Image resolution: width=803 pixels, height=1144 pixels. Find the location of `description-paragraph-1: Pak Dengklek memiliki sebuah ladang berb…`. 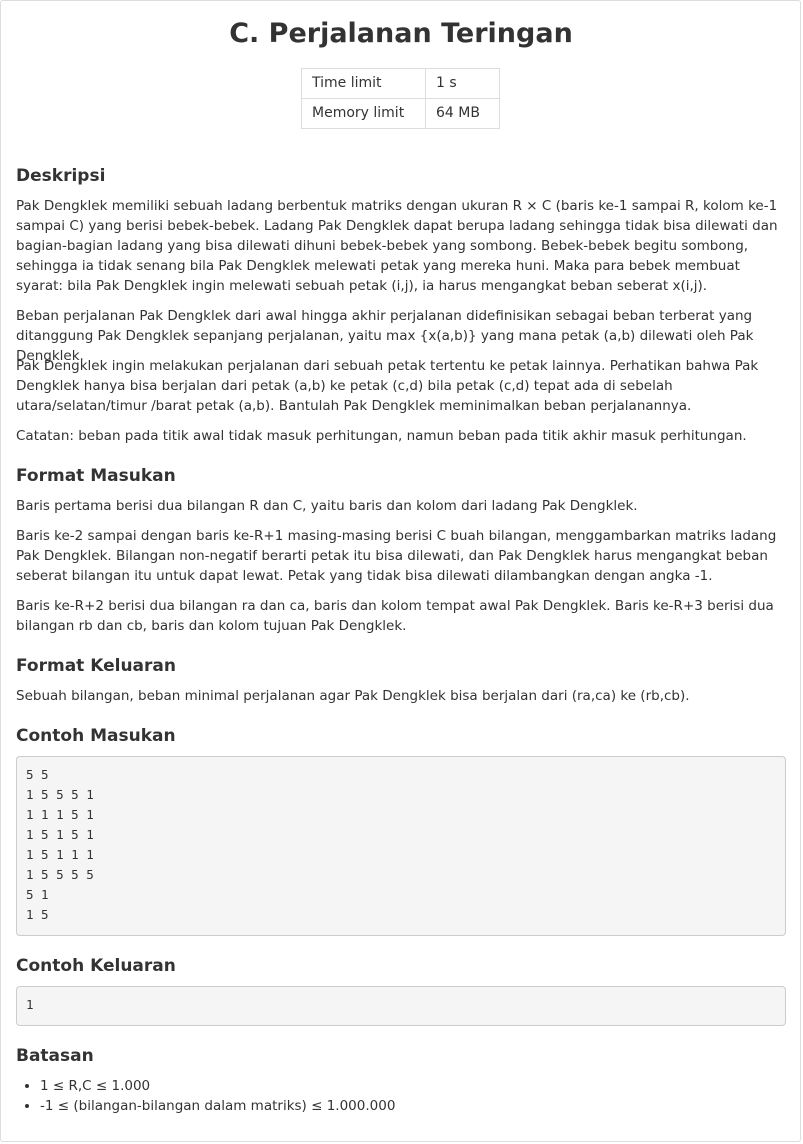

description-paragraph-1: Pak Dengklek memiliki sebuah ladang berb… is located at coordinates (397, 246).